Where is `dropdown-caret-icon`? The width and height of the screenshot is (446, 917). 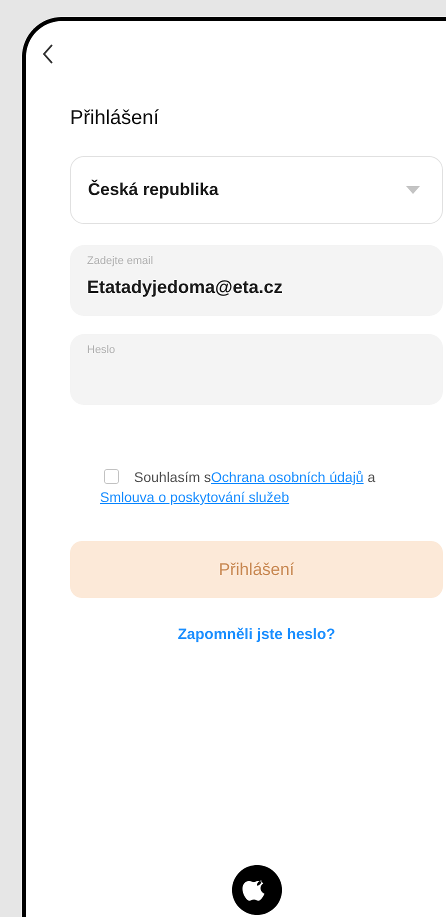 dropdown-caret-icon is located at coordinates (413, 190).